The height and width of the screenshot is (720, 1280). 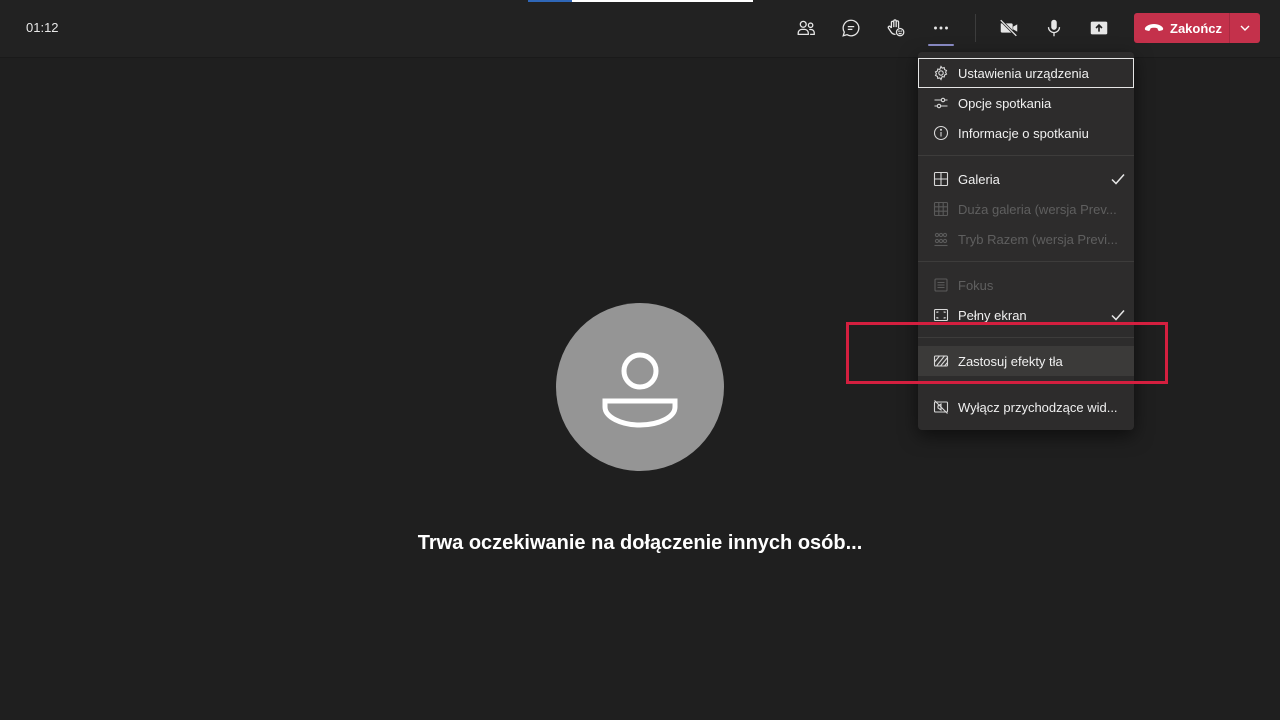 I want to click on menu-item-device-settings: Ustawienia urządzenia, so click(x=1026, y=73).